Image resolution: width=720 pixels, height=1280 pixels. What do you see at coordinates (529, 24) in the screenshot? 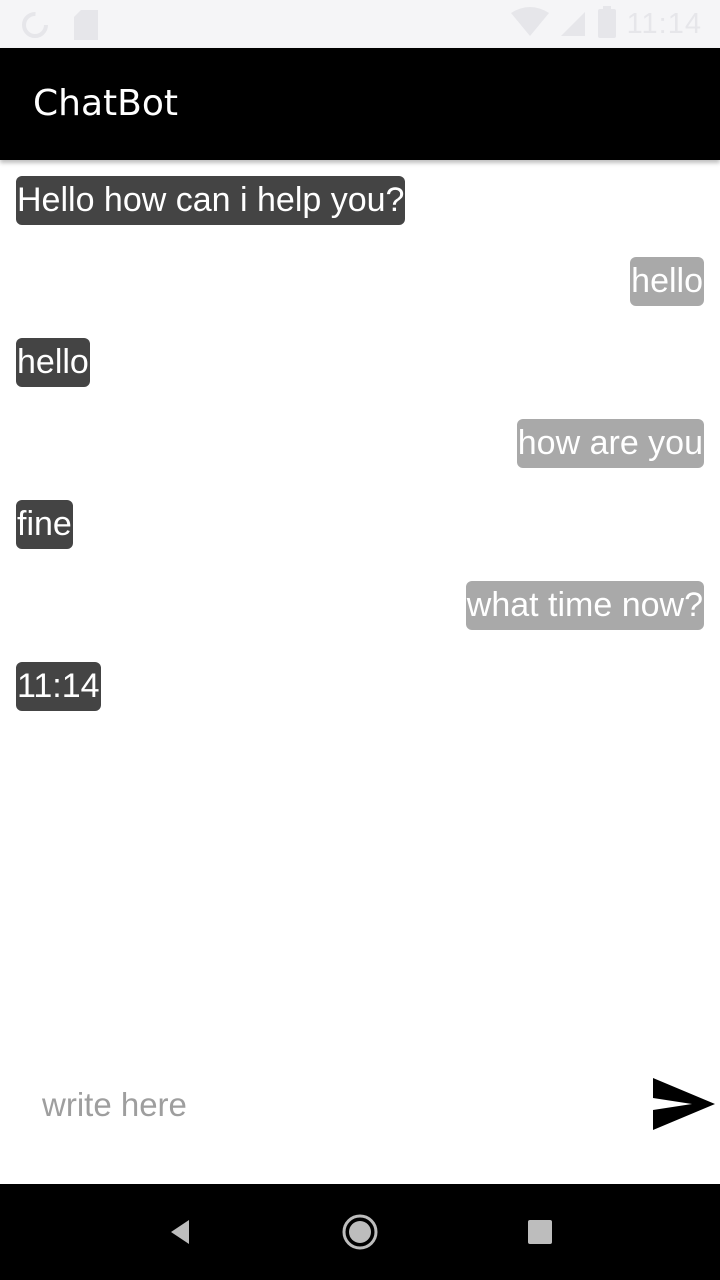
I see `wifi-icon` at bounding box center [529, 24].